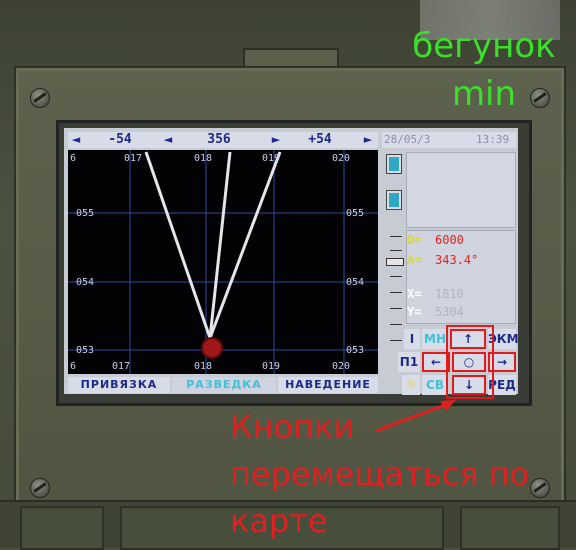  Describe the element at coordinates (414, 240) in the screenshot. I see `distance-label: D=` at that location.